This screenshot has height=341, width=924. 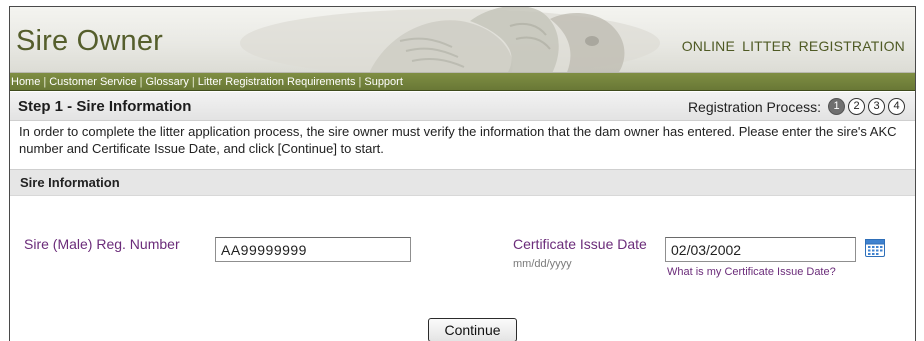 What do you see at coordinates (70, 182) in the screenshot?
I see `section-title: Sire Information` at bounding box center [70, 182].